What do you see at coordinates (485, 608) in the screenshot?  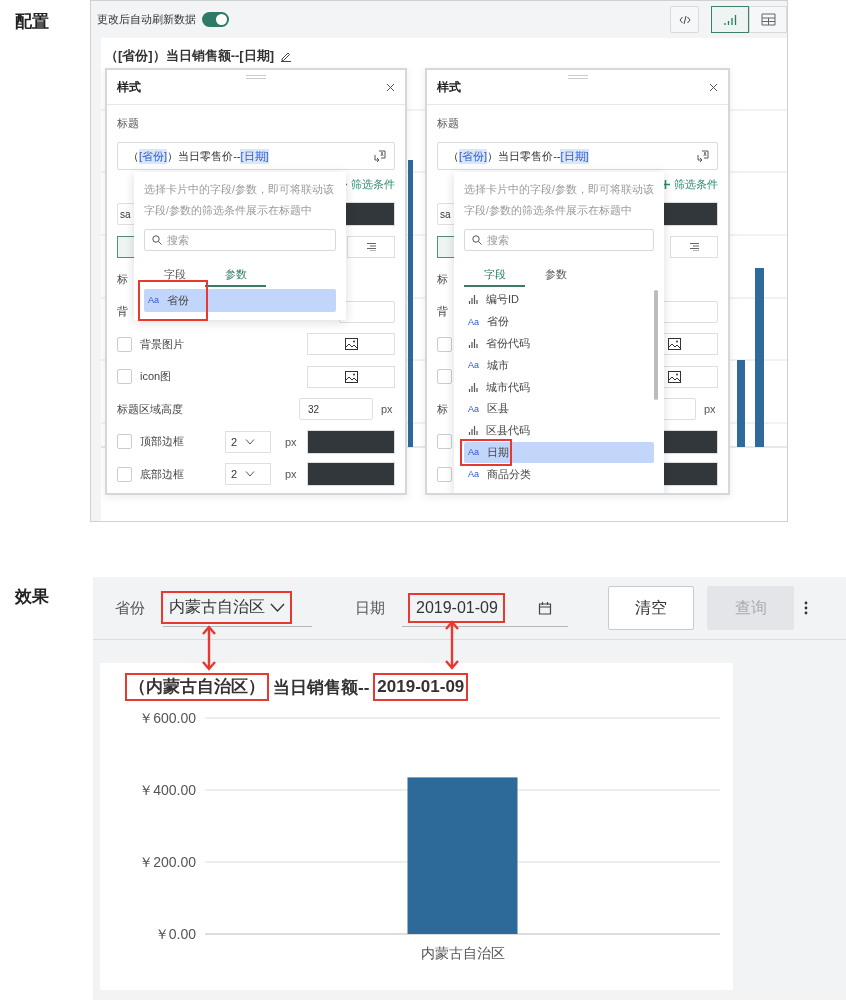 I see `date-field: 2019-01-09` at bounding box center [485, 608].